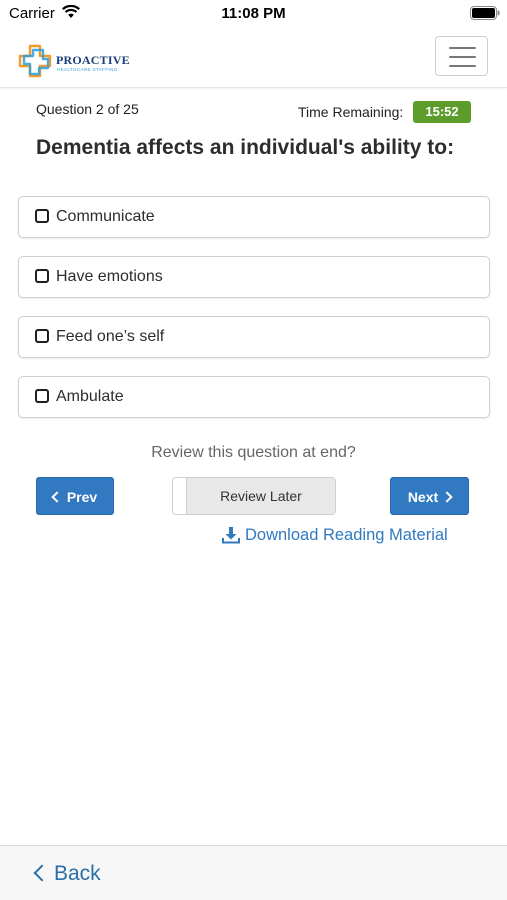  I want to click on review-later-toggle: Review Later, so click(254, 496).